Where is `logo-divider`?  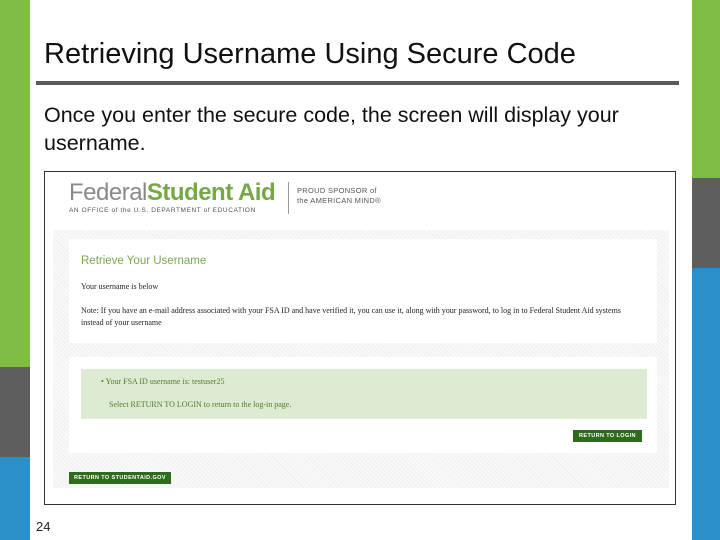 logo-divider is located at coordinates (288, 198).